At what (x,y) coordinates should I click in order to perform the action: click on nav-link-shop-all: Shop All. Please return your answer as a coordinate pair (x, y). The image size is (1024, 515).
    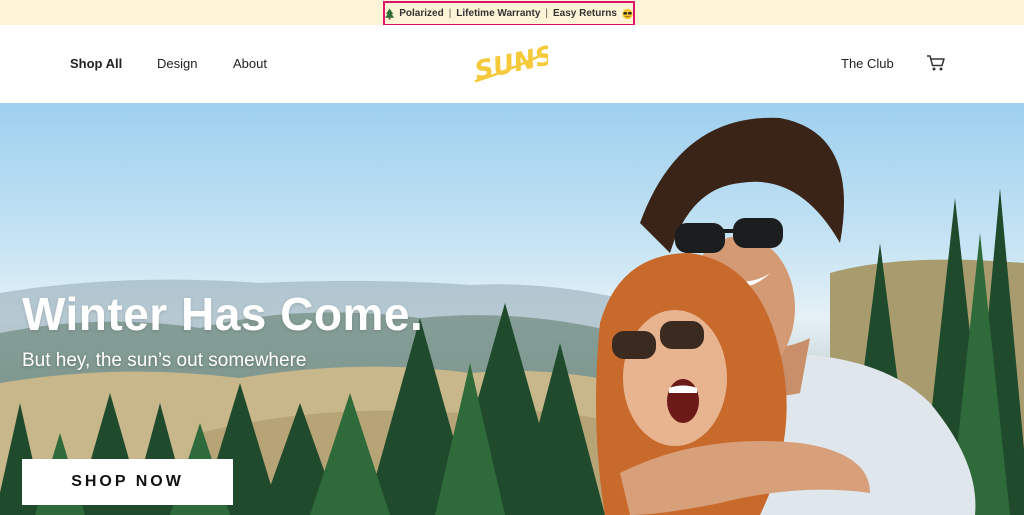
    Looking at the image, I should click on (96, 64).